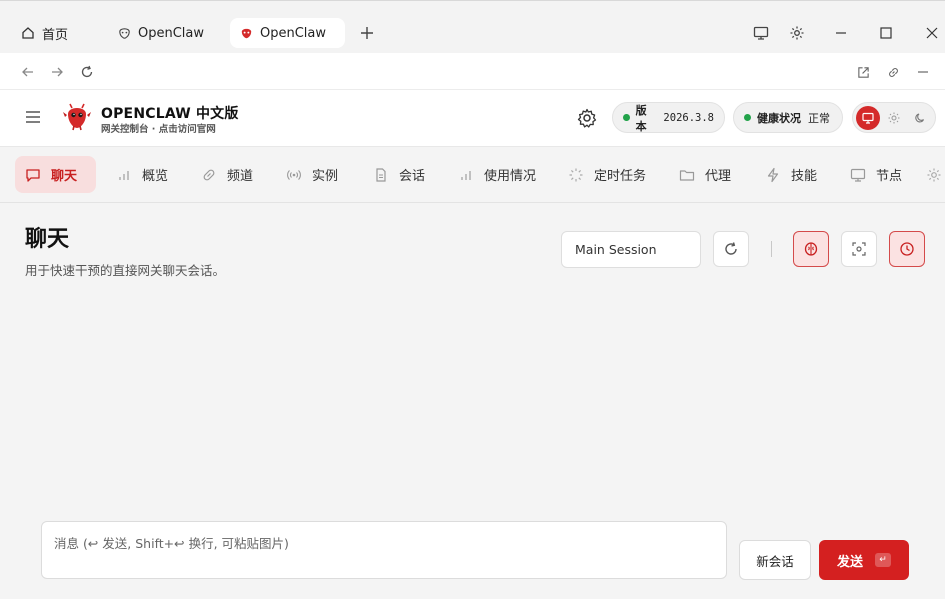  I want to click on hamburger-icon, so click(33, 117).